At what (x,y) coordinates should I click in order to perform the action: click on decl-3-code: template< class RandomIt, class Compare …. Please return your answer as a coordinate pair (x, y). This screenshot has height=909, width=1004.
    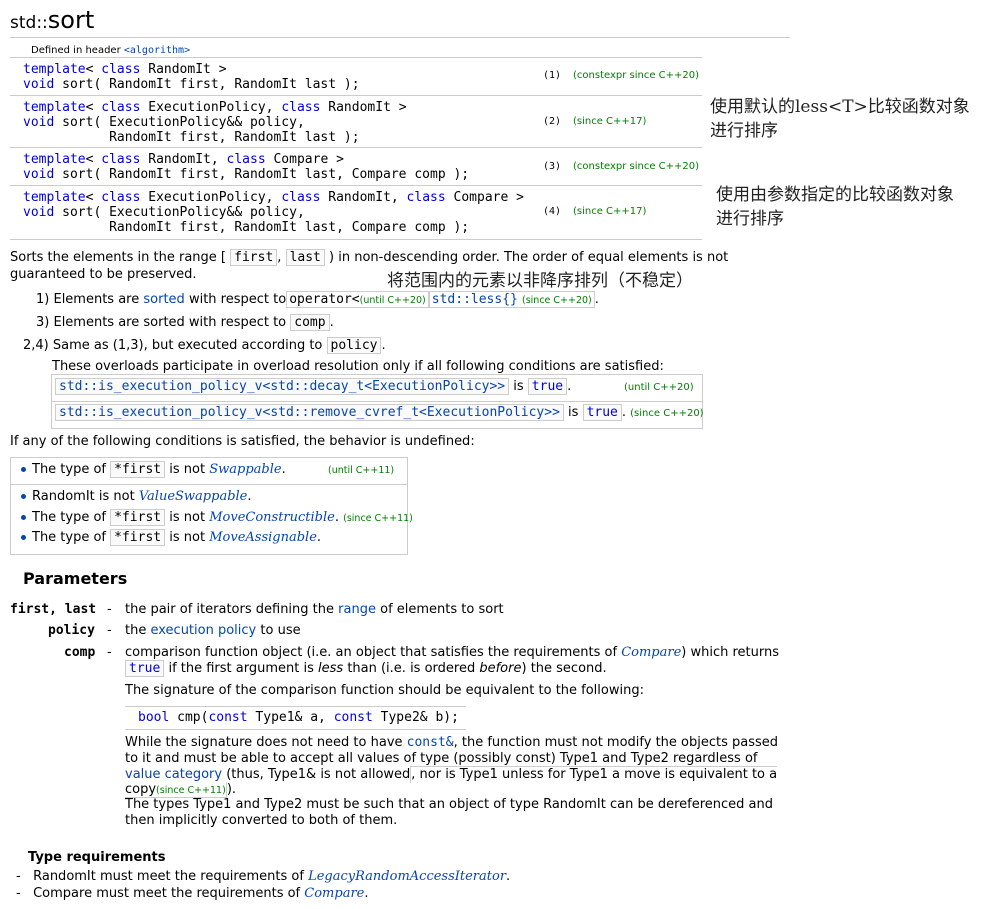
    Looking at the image, I should click on (246, 167).